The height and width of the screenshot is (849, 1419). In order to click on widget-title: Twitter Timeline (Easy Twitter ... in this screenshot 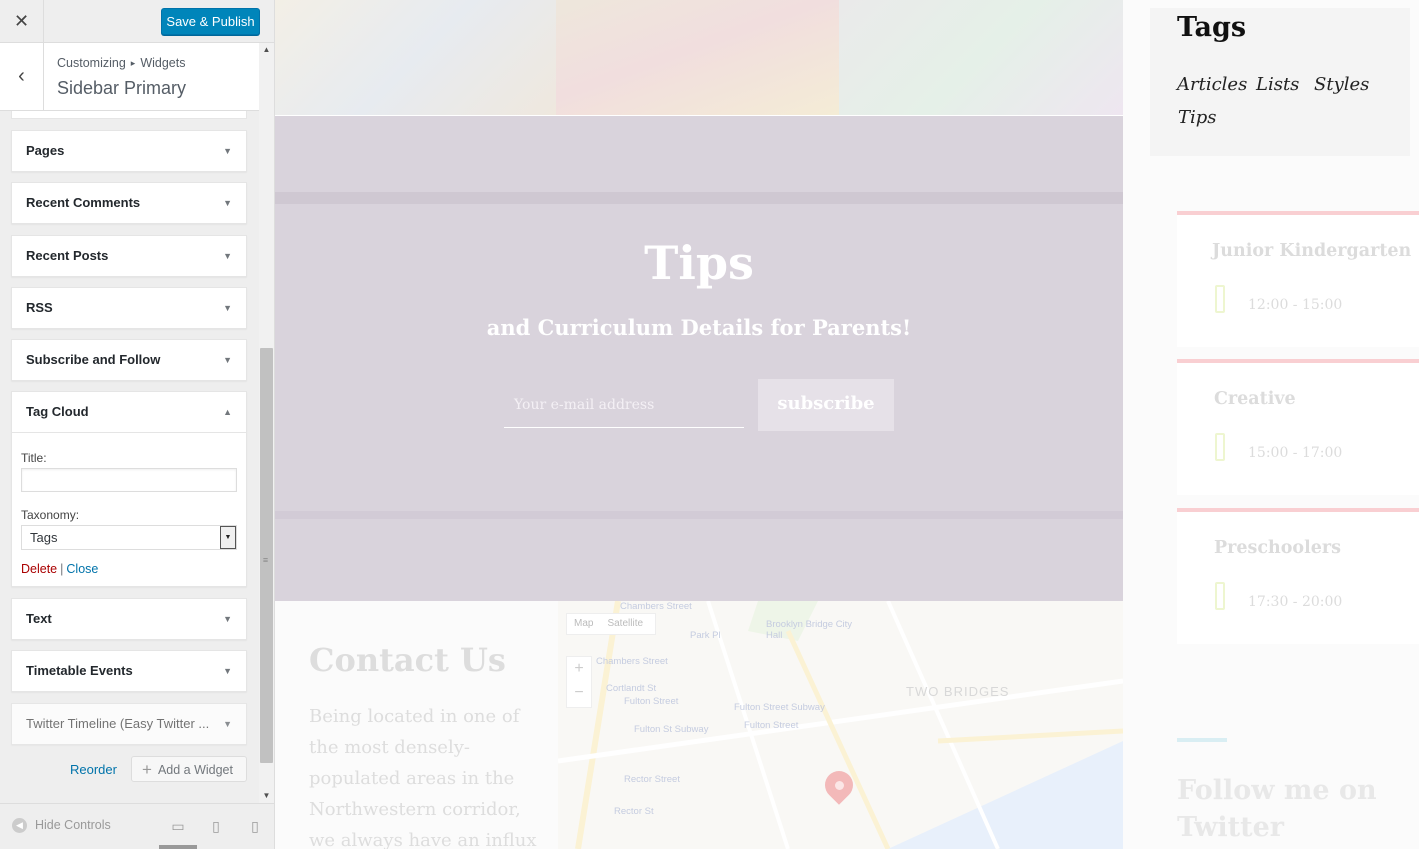, I will do `click(118, 723)`.